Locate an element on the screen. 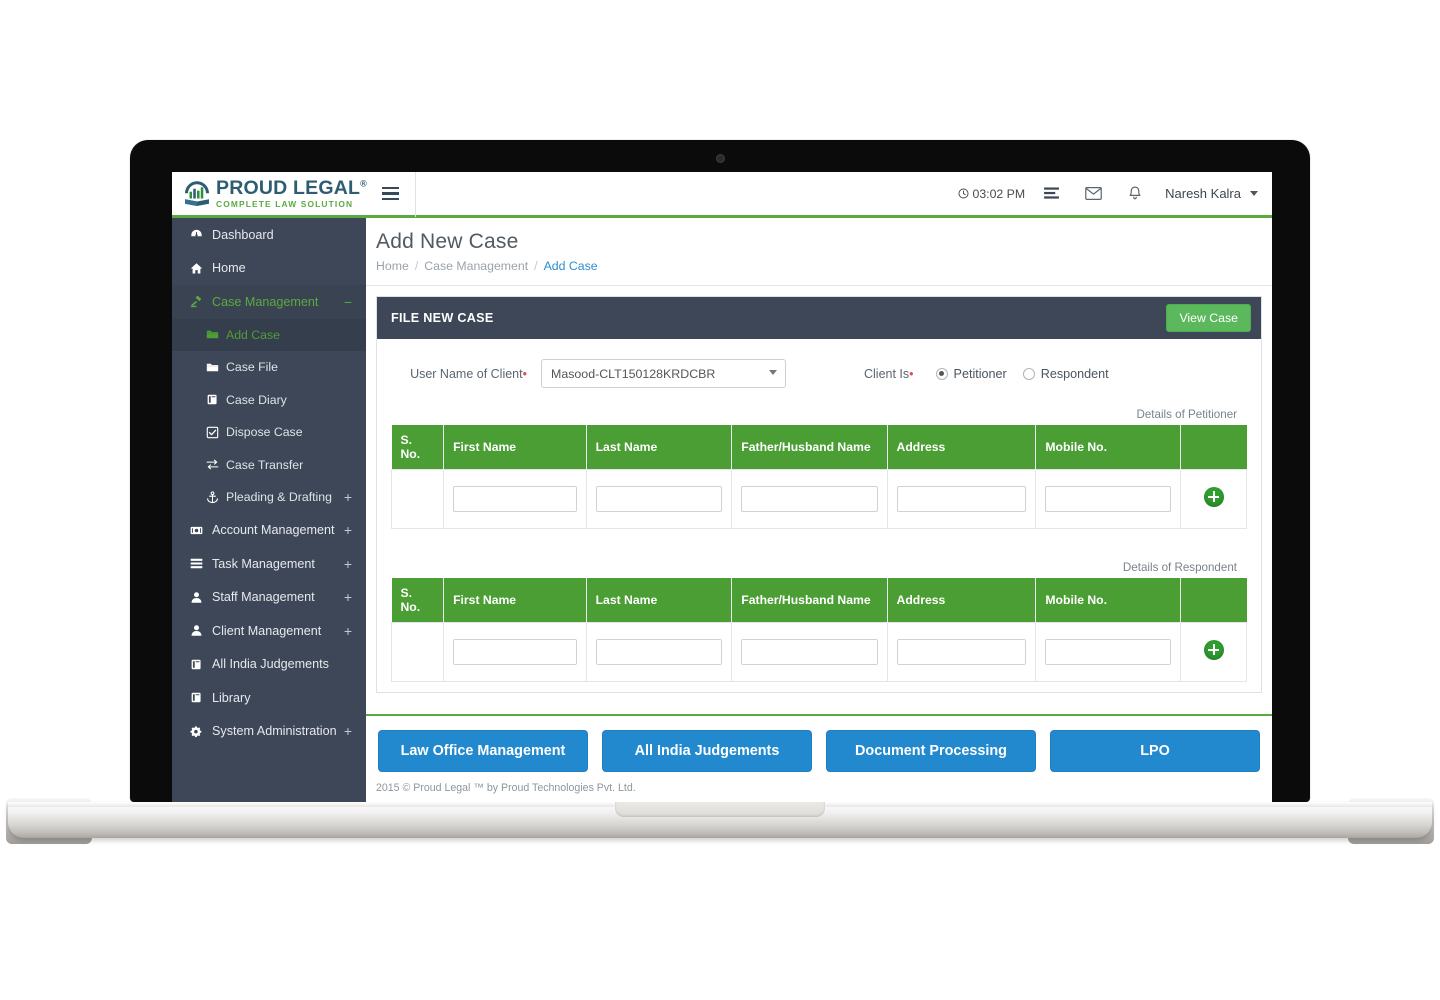 The image size is (1440, 1000). sidebar-item-library: Library is located at coordinates (269, 698).